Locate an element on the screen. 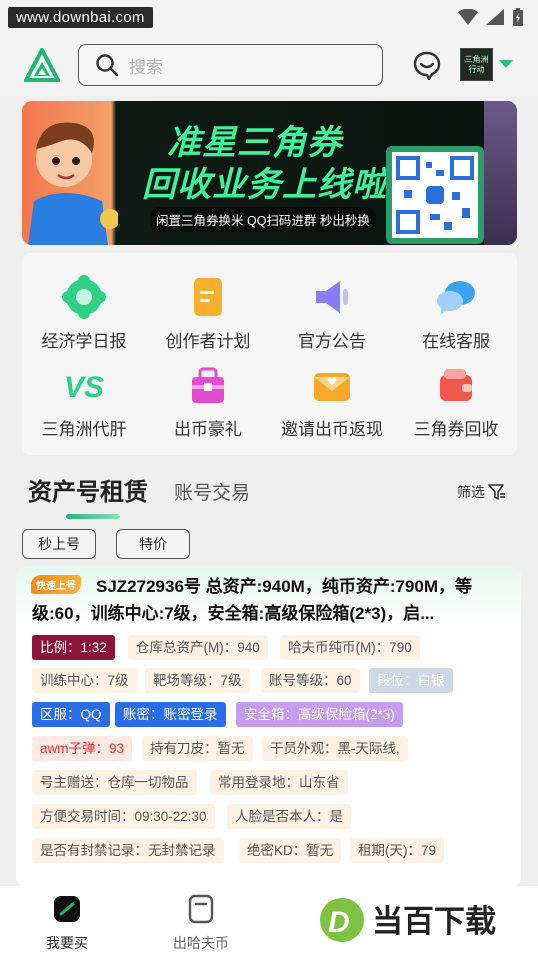  tag-operator-skin: 干员外观：黑-天际线, is located at coordinates (335, 748).